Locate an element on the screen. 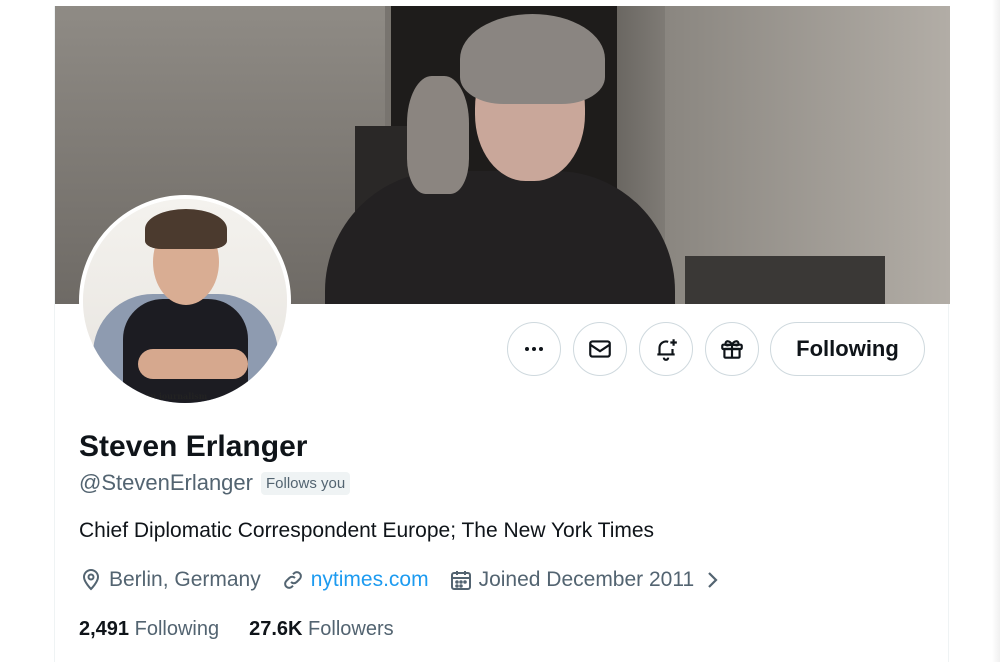  avatar-hair is located at coordinates (186, 229).